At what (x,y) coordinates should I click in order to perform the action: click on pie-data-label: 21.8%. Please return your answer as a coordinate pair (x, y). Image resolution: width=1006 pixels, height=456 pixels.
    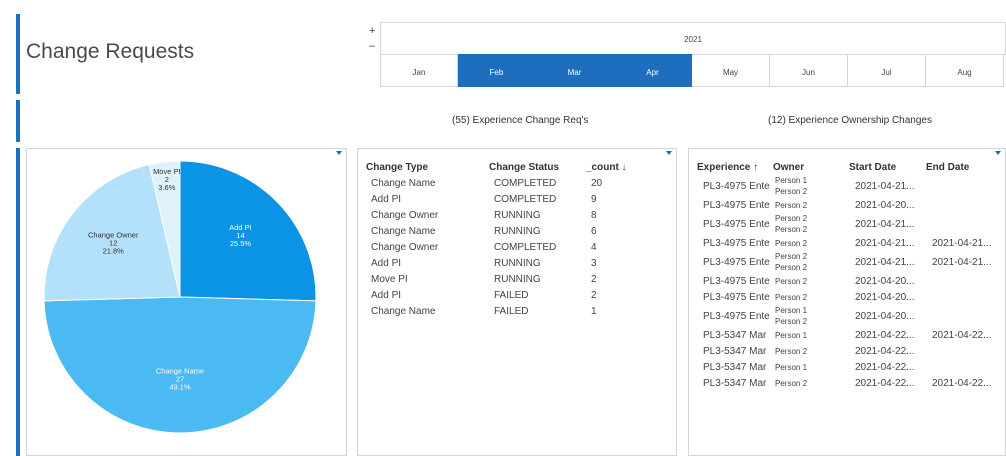
    Looking at the image, I should click on (114, 251).